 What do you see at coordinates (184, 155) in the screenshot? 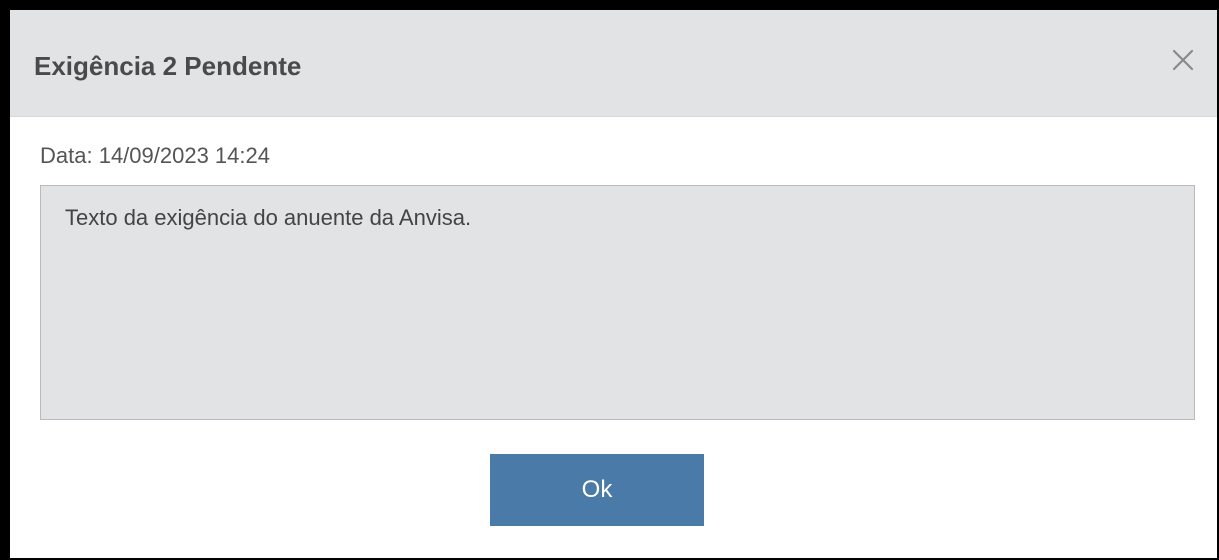
I see `date-value: 14/09/2023 14:24` at bounding box center [184, 155].